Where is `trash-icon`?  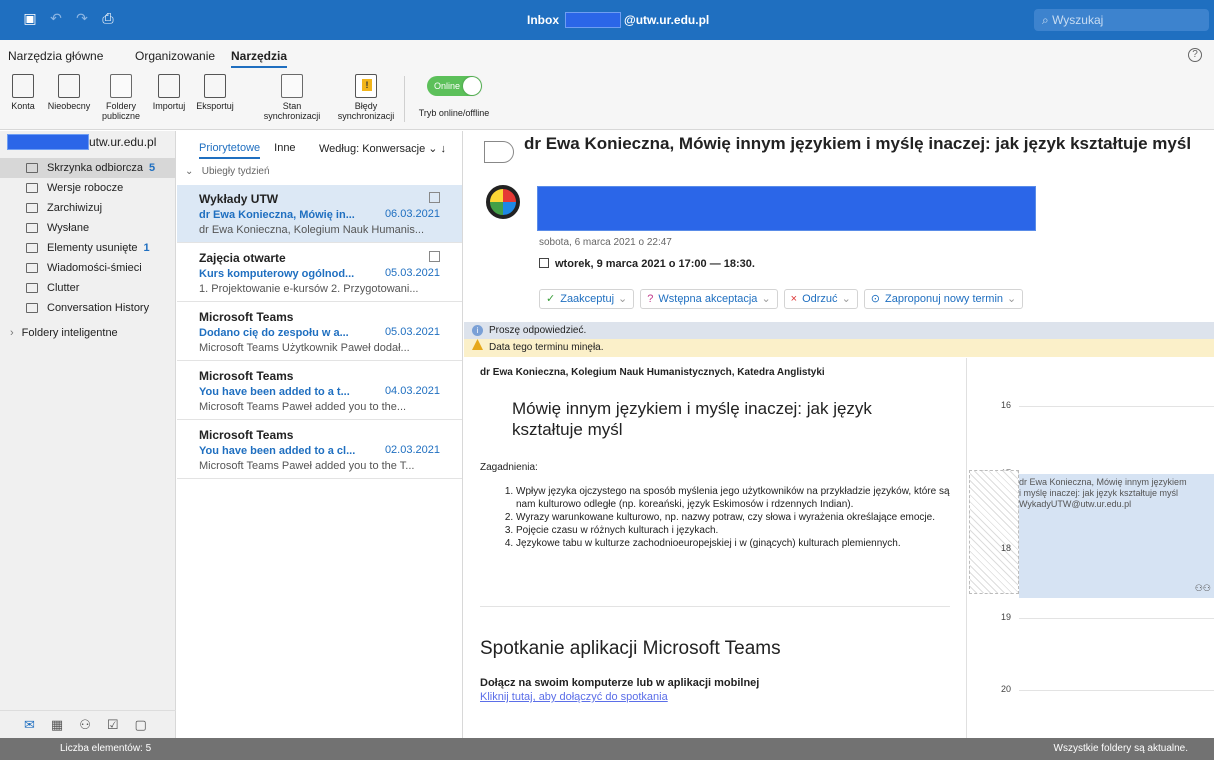
trash-icon is located at coordinates (32, 248).